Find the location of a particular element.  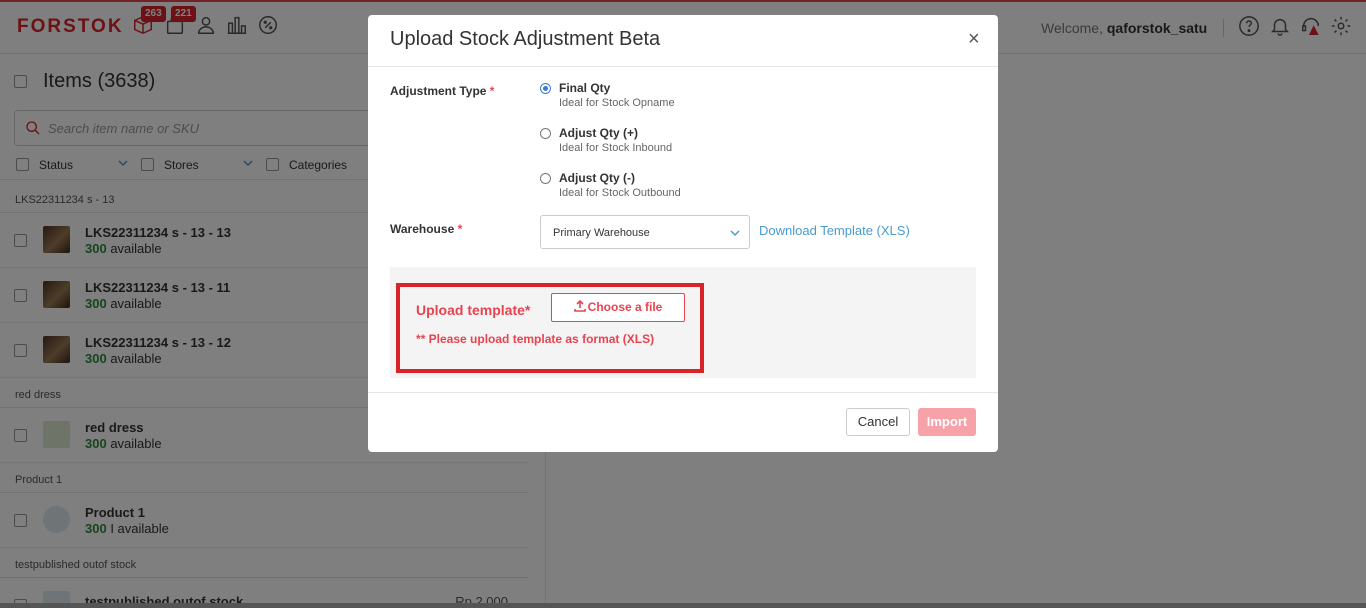

warehouse-label: Warehouse * is located at coordinates (426, 229).